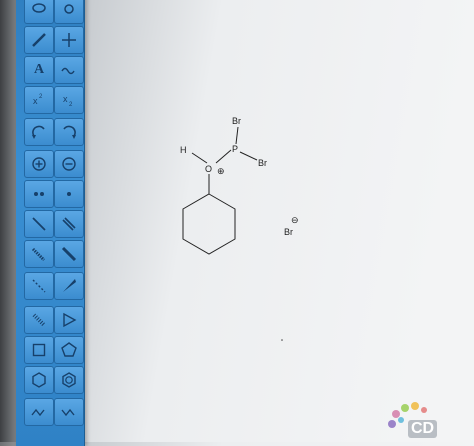 This screenshot has height=446, width=474. What do you see at coordinates (235, 149) in the screenshot?
I see `atom-p: P` at bounding box center [235, 149].